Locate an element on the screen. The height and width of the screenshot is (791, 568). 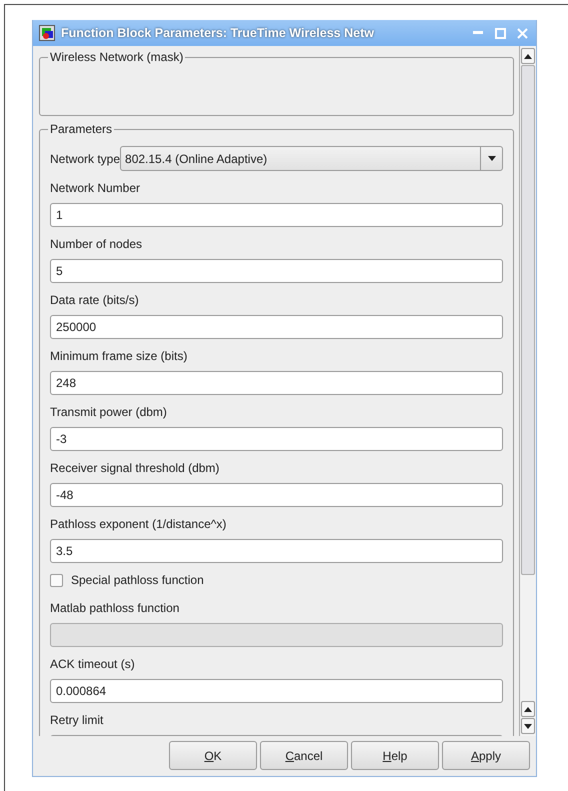
group-title: Parameters is located at coordinates (81, 129).